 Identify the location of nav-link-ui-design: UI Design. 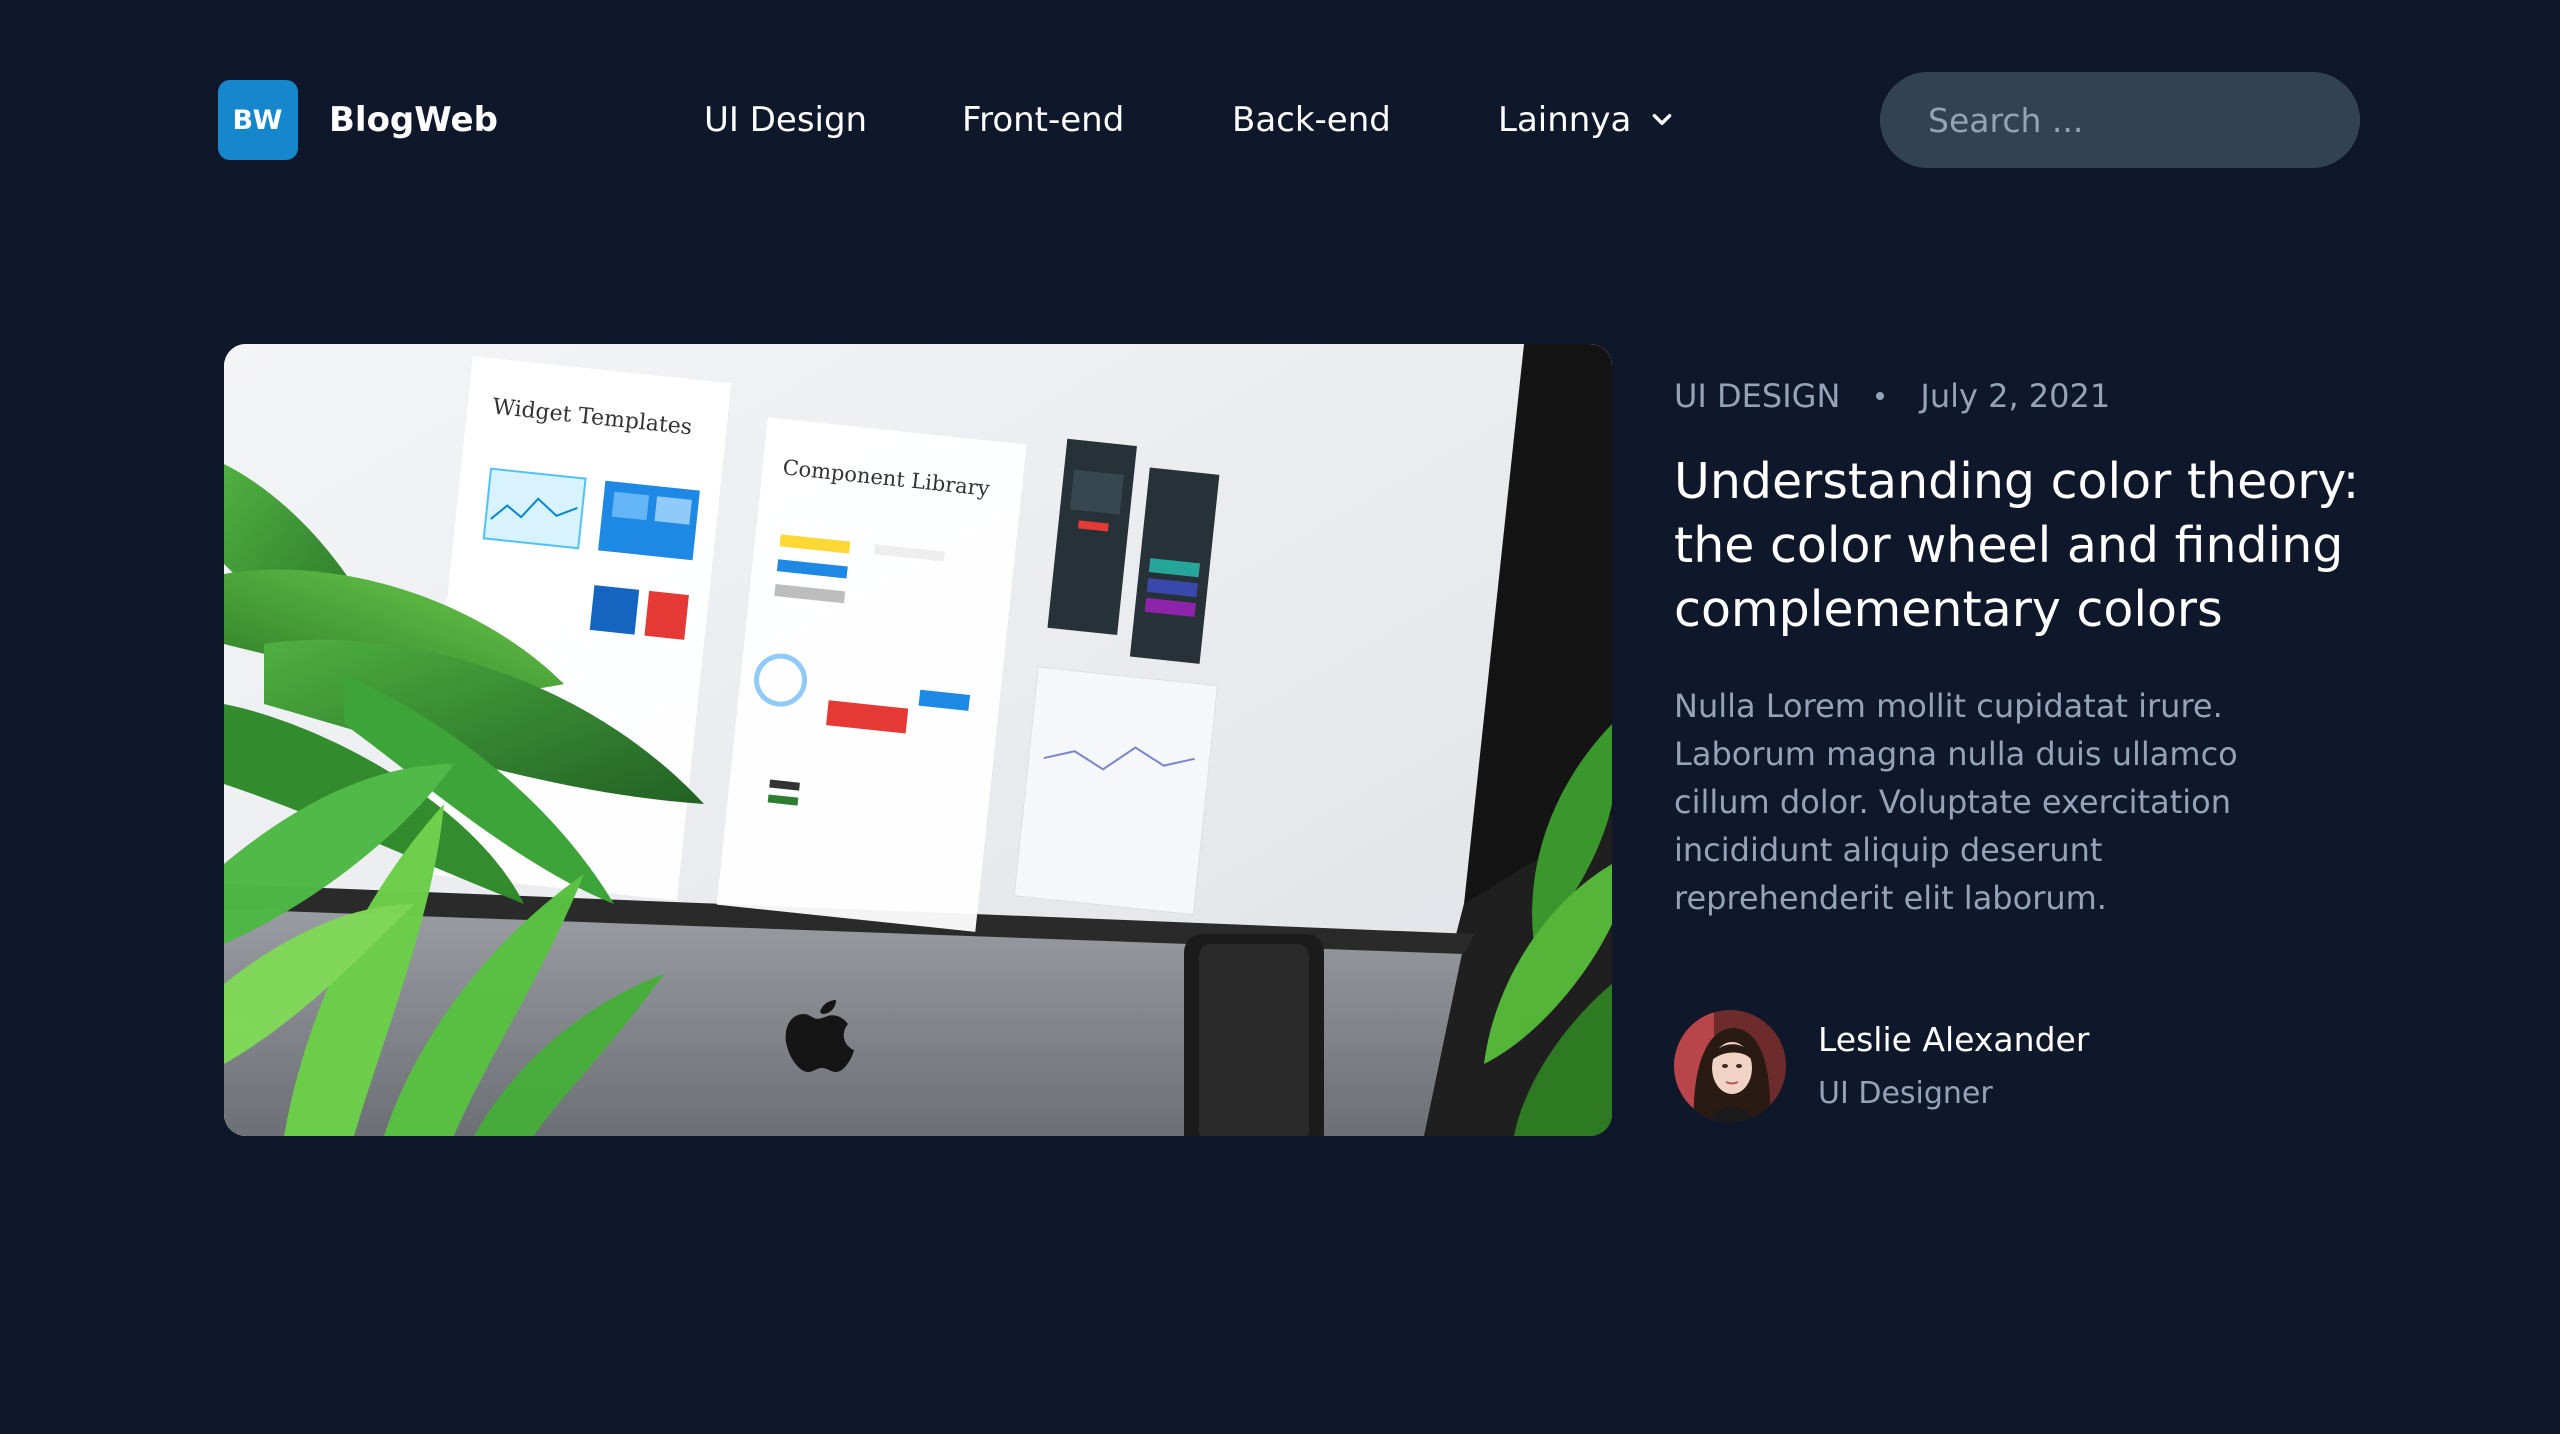
(785, 120).